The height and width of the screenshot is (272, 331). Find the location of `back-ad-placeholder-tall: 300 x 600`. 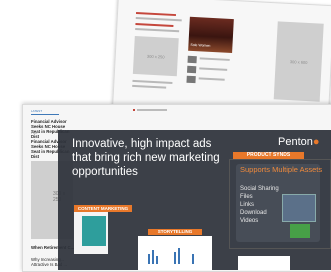

back-ad-placeholder-tall: 300 x 600 is located at coordinates (298, 61).